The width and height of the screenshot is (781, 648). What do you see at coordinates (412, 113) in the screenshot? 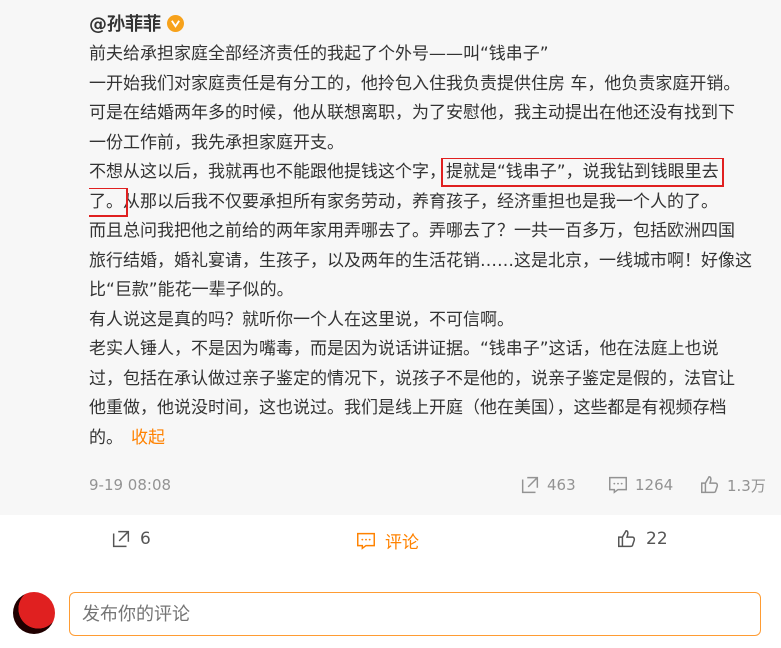
I see `comment-line: 可是在结婚两年多的时候，他从联想离职，为了安慰他，我主动提出在他还没有找到下` at bounding box center [412, 113].